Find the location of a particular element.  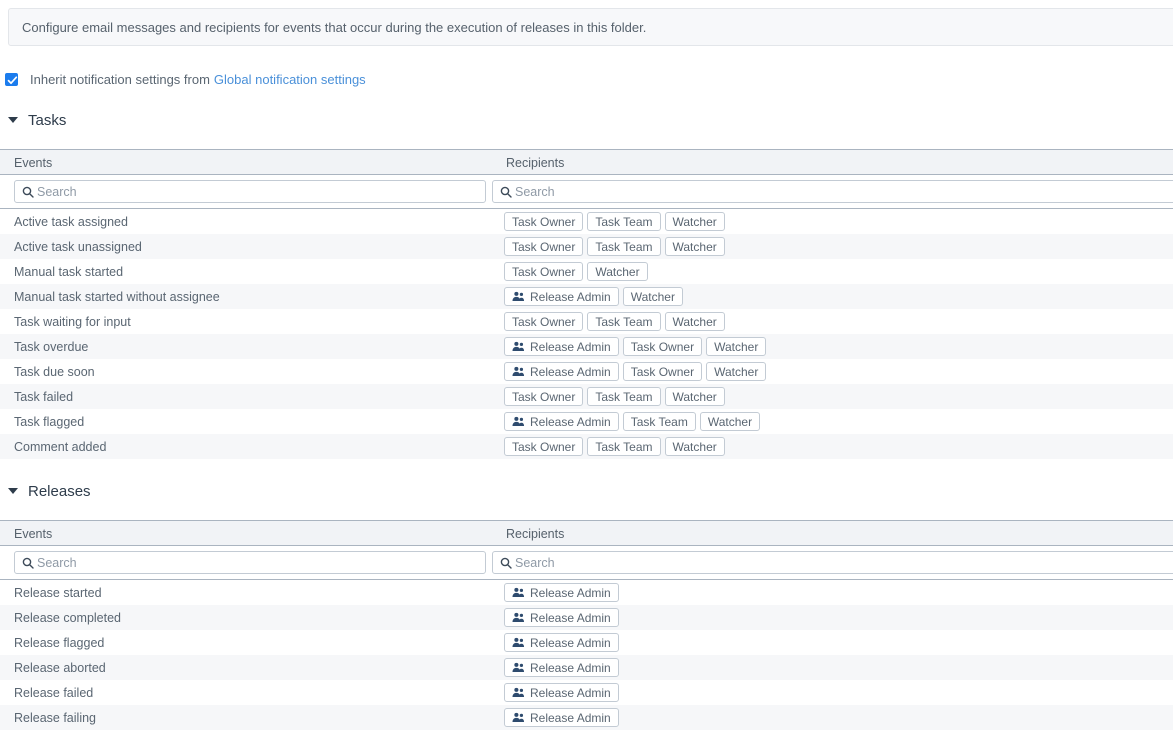

recipient-chip-list: Task Owner Task Team Watcher is located at coordinates (836, 446).